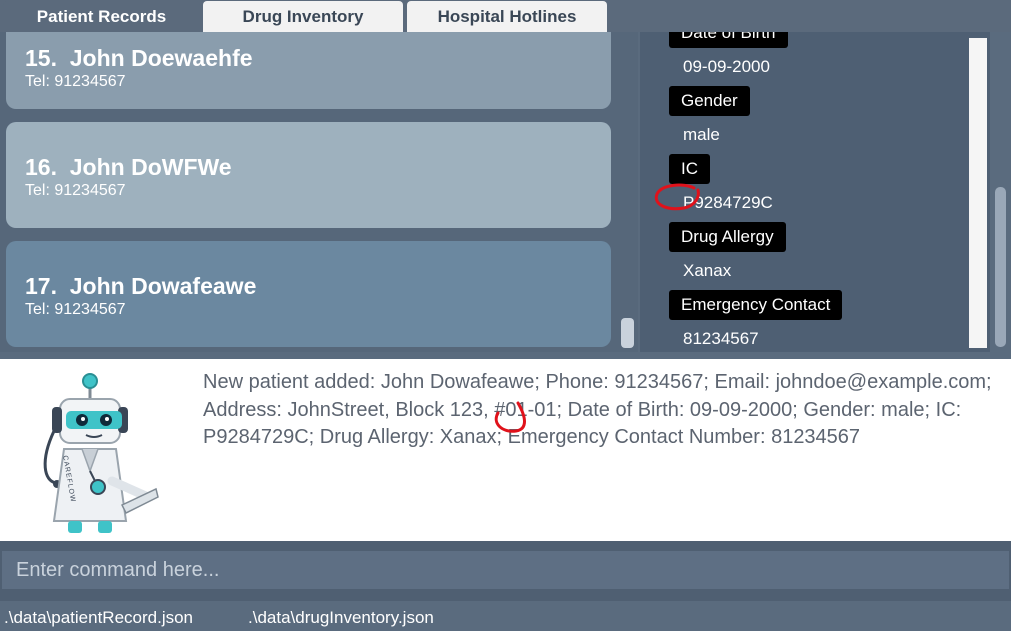 The height and width of the screenshot is (631, 1011). What do you see at coordinates (101, 16) in the screenshot?
I see `tab-patient-records: Patient Records` at bounding box center [101, 16].